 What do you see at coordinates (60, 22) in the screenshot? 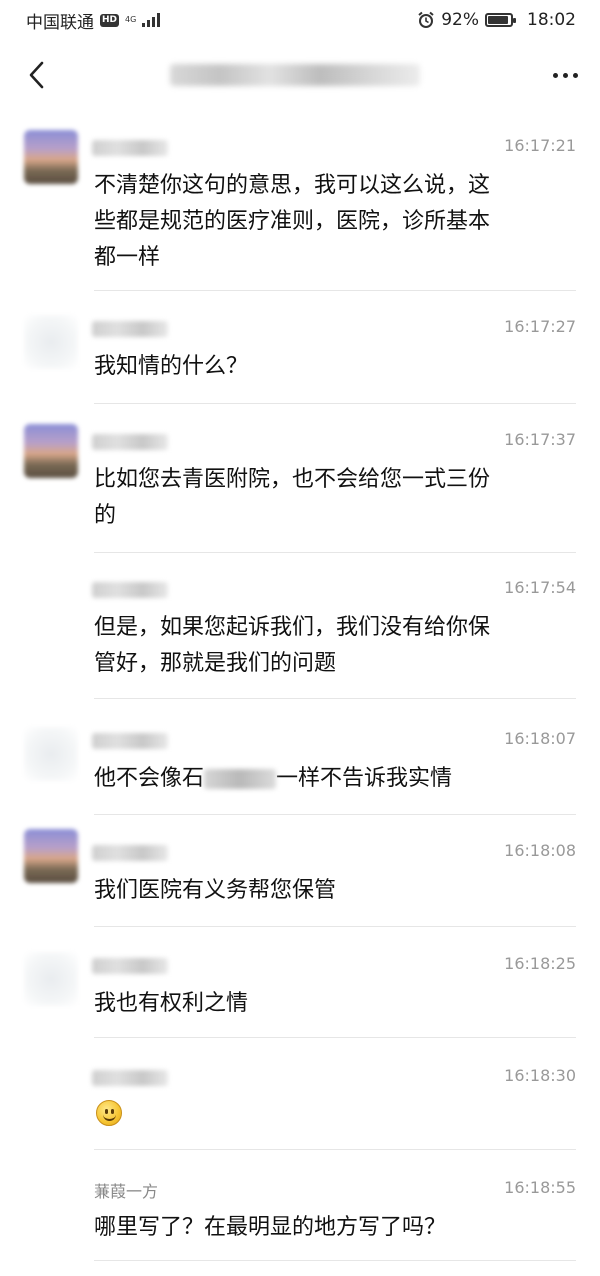
I see `carrier-label: 中国联通` at bounding box center [60, 22].